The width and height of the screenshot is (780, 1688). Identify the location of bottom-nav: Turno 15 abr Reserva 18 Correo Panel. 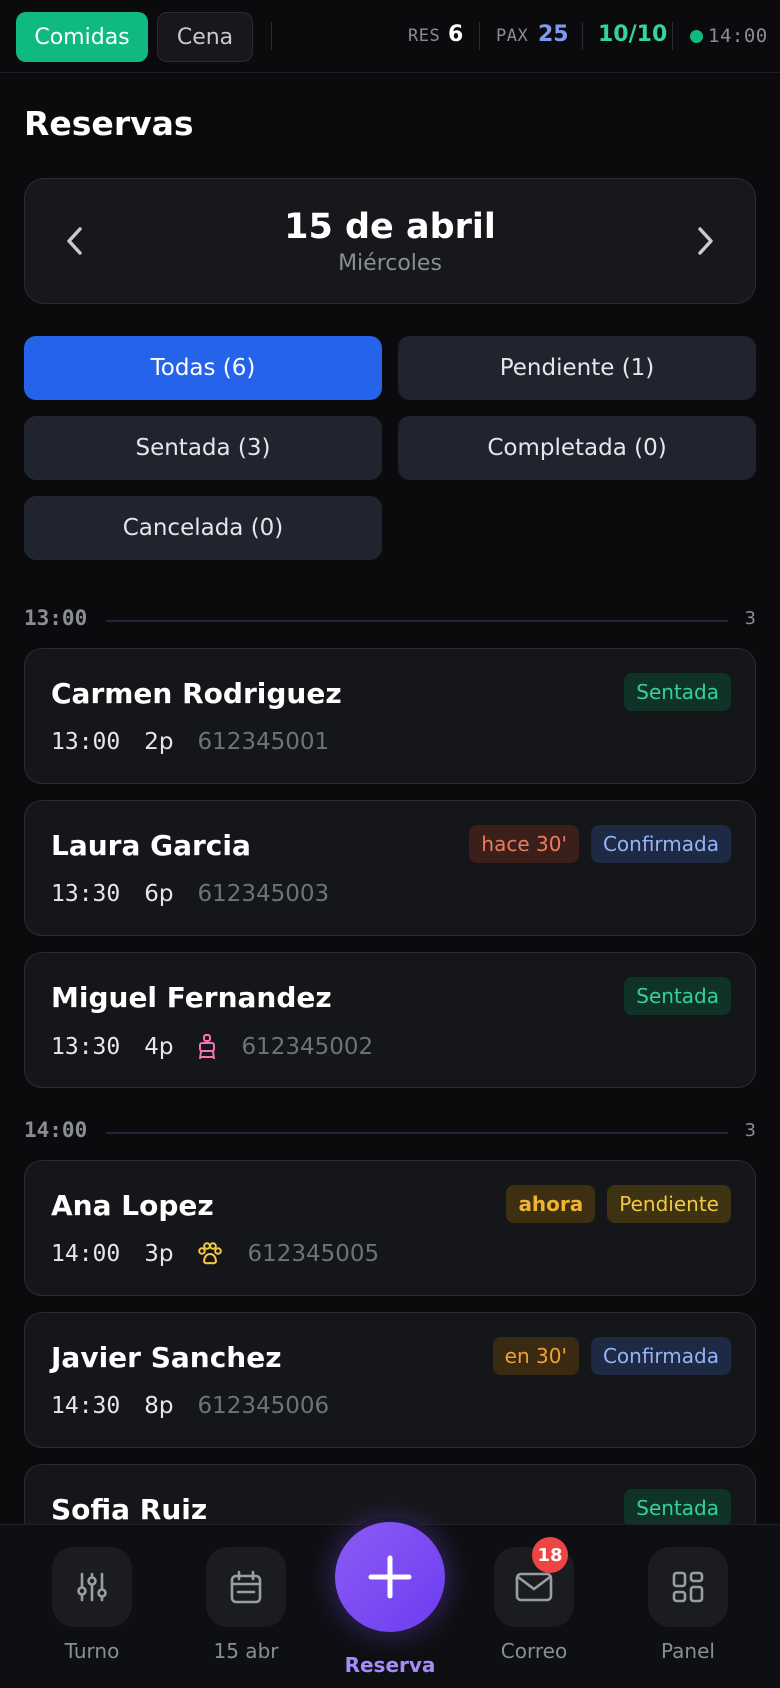
(390, 1602).